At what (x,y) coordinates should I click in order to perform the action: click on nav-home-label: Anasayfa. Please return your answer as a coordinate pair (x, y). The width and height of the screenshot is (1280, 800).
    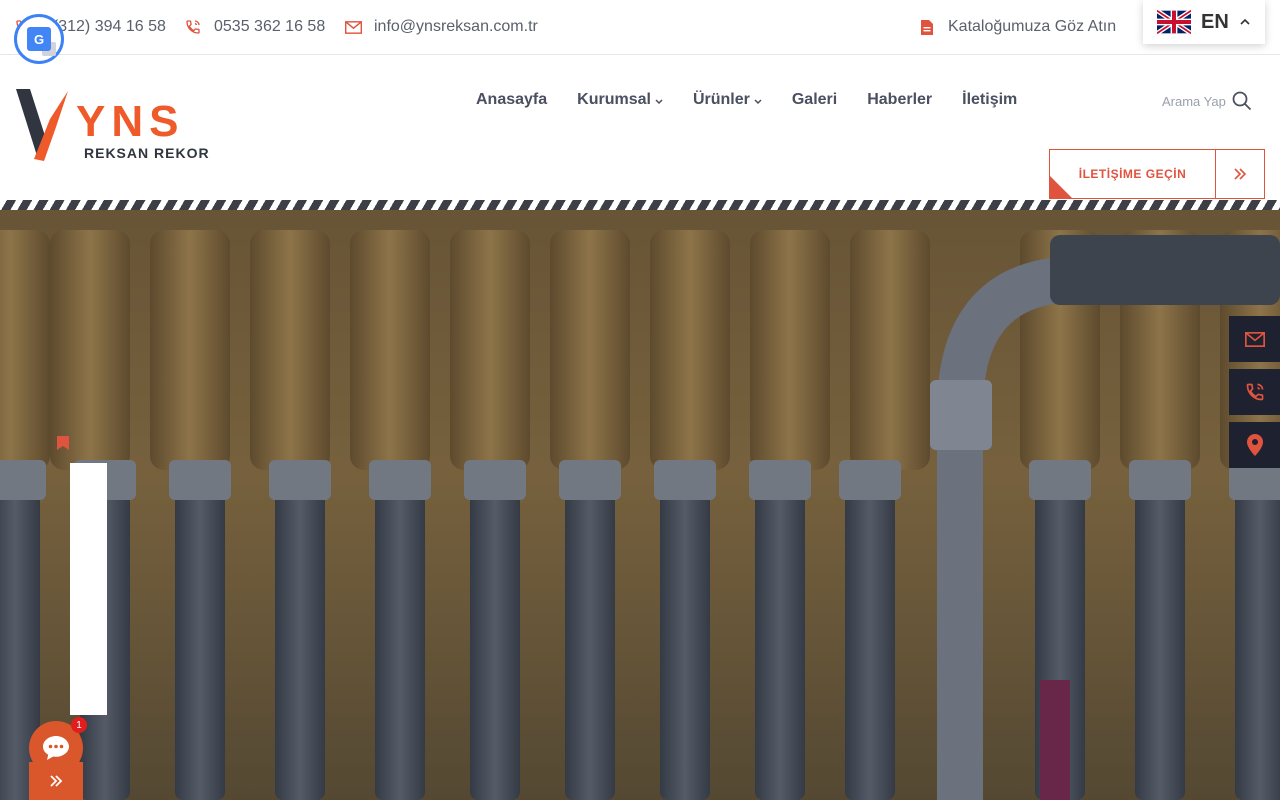
    Looking at the image, I should click on (512, 99).